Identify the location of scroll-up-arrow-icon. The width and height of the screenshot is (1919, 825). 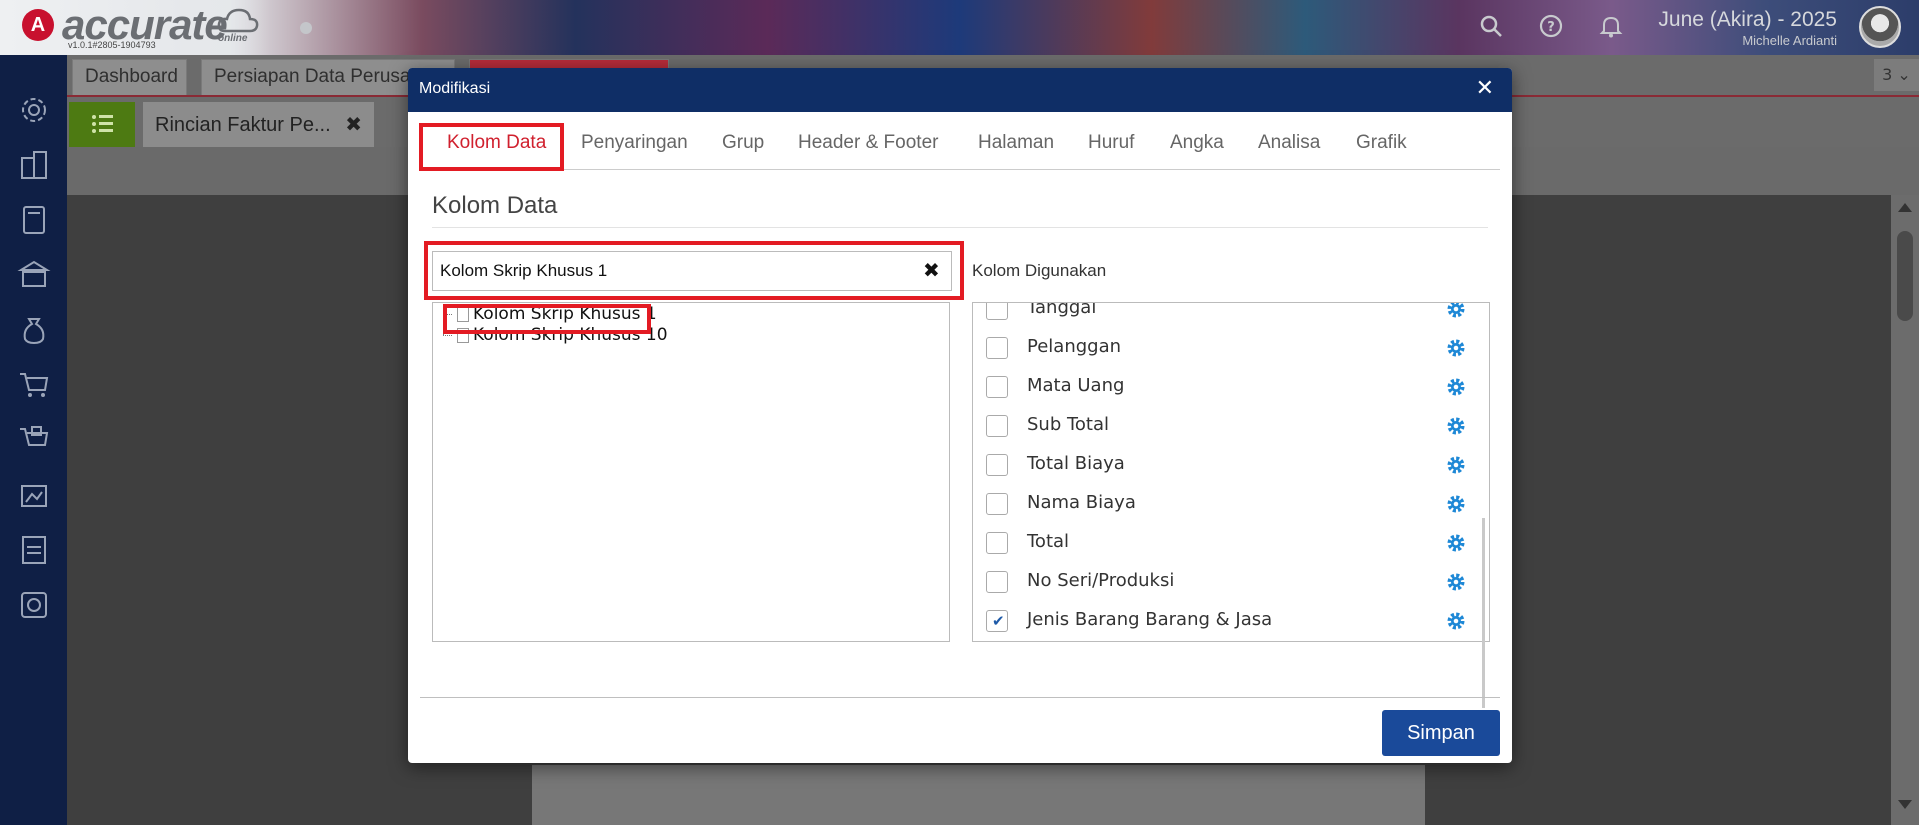
(1905, 207).